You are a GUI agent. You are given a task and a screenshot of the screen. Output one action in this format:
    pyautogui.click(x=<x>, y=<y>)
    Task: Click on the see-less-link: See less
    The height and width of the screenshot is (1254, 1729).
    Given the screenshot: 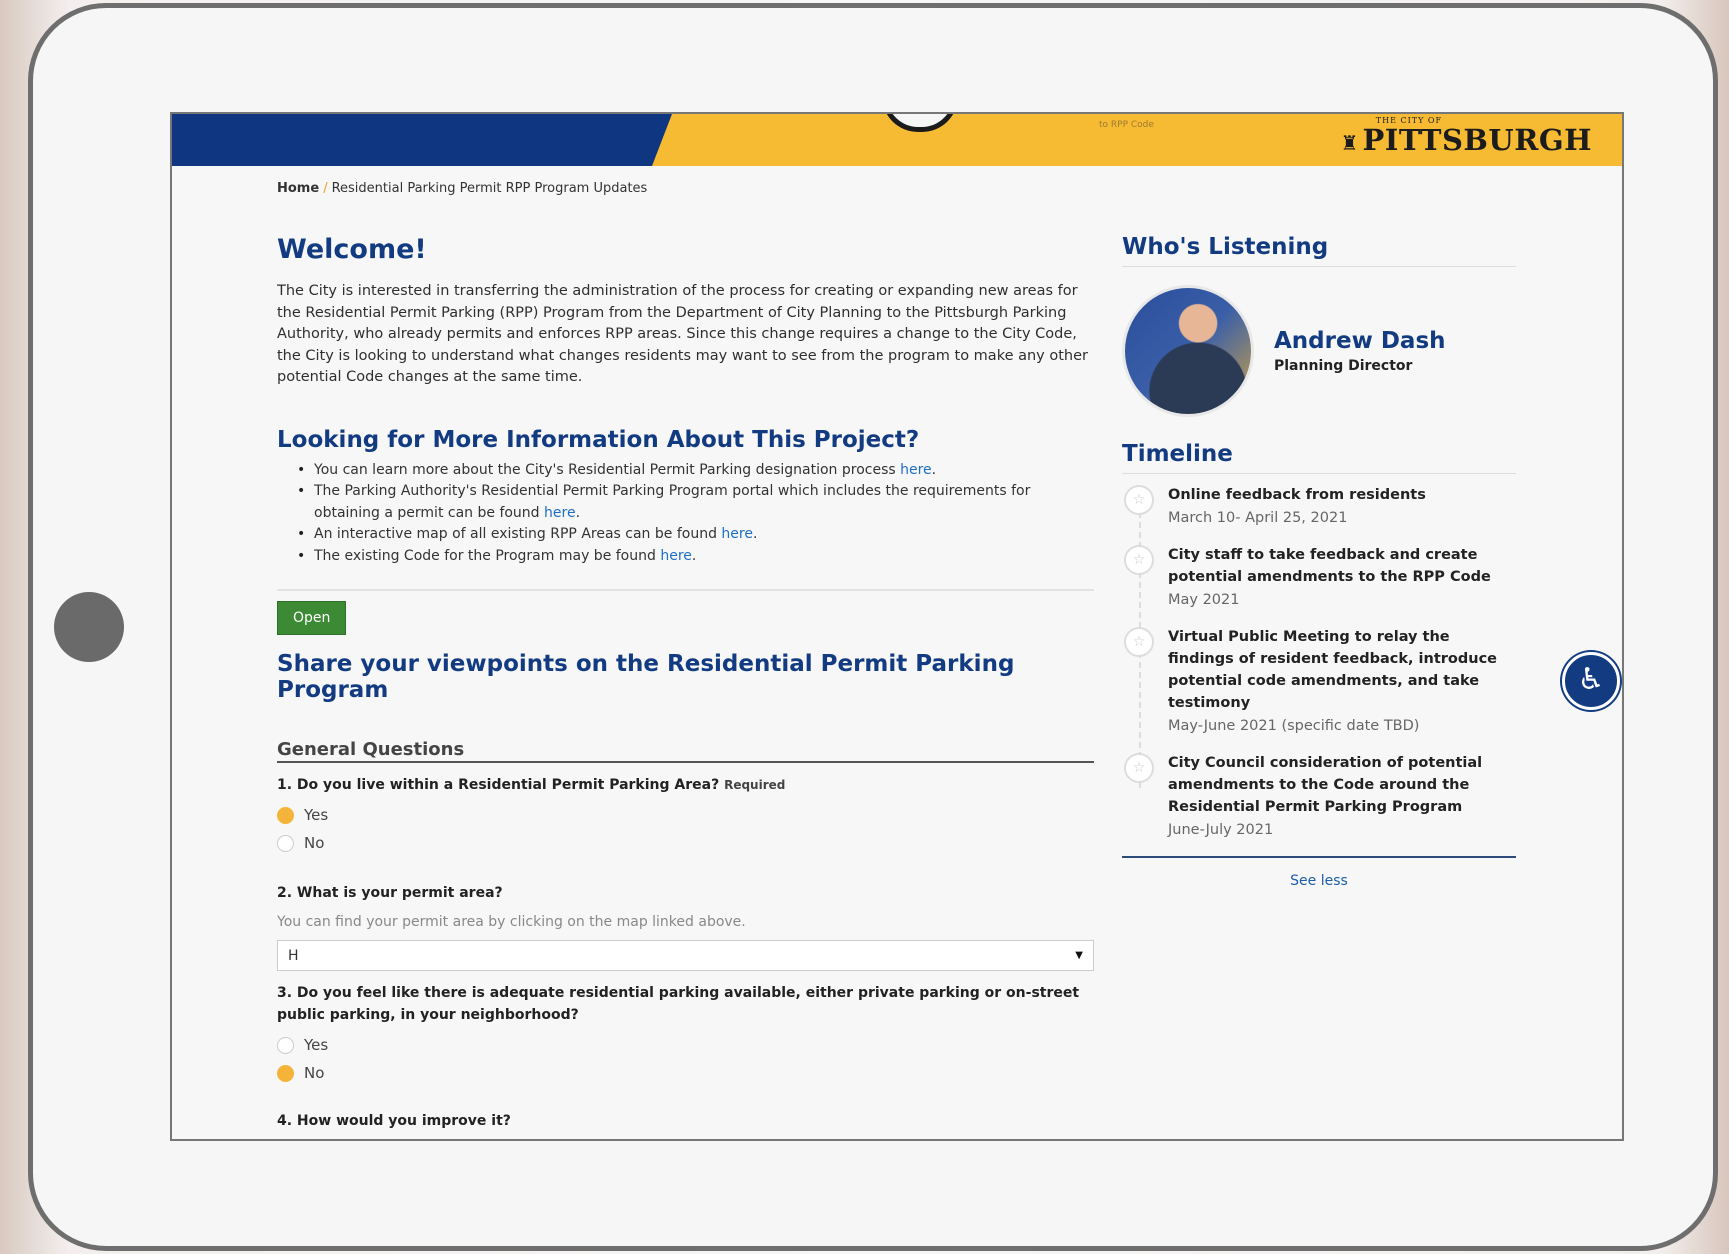 What is the action you would take?
    pyautogui.click(x=1319, y=881)
    